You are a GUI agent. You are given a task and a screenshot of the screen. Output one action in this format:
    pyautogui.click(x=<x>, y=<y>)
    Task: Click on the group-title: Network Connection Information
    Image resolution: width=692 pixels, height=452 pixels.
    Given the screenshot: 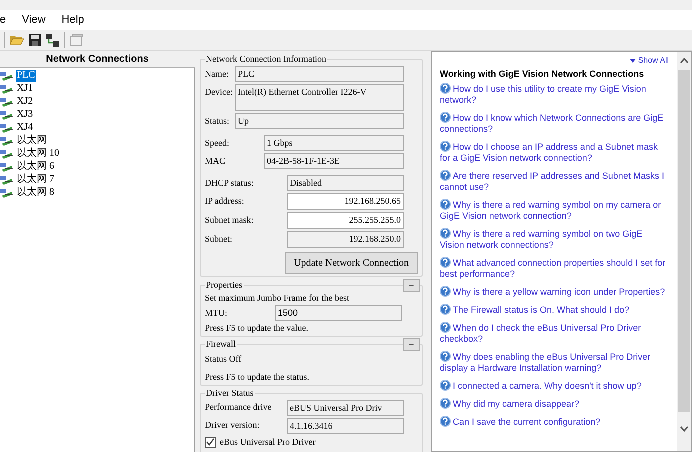 What is the action you would take?
    pyautogui.click(x=266, y=59)
    